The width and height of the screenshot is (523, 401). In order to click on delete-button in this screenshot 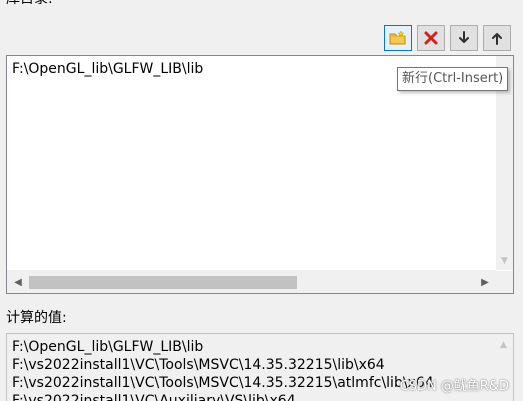, I will do `click(431, 38)`.